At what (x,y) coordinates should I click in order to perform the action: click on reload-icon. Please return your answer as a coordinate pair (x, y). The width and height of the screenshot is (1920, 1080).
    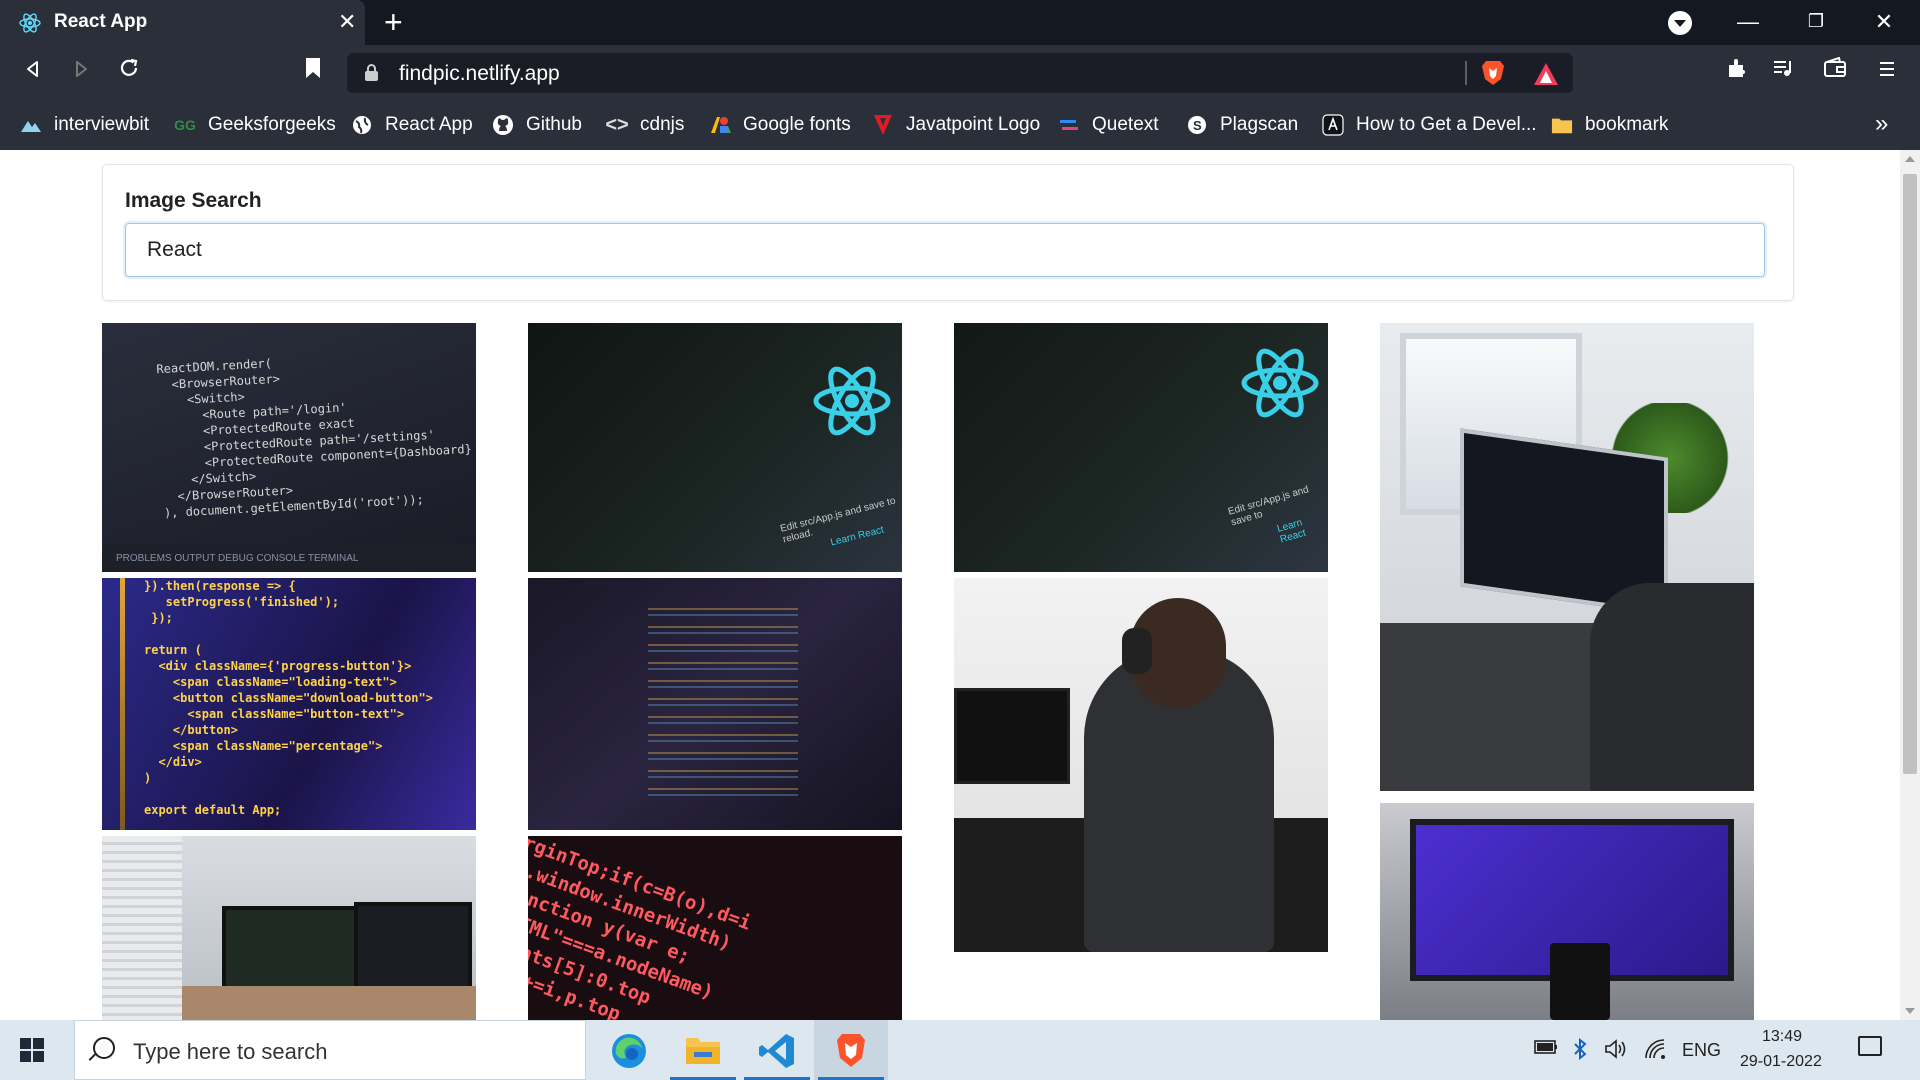
    Looking at the image, I should click on (129, 72).